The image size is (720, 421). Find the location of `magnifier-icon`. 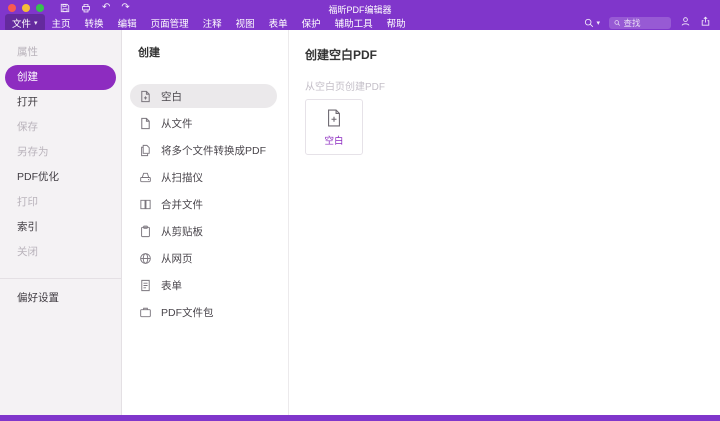

magnifier-icon is located at coordinates (589, 22).